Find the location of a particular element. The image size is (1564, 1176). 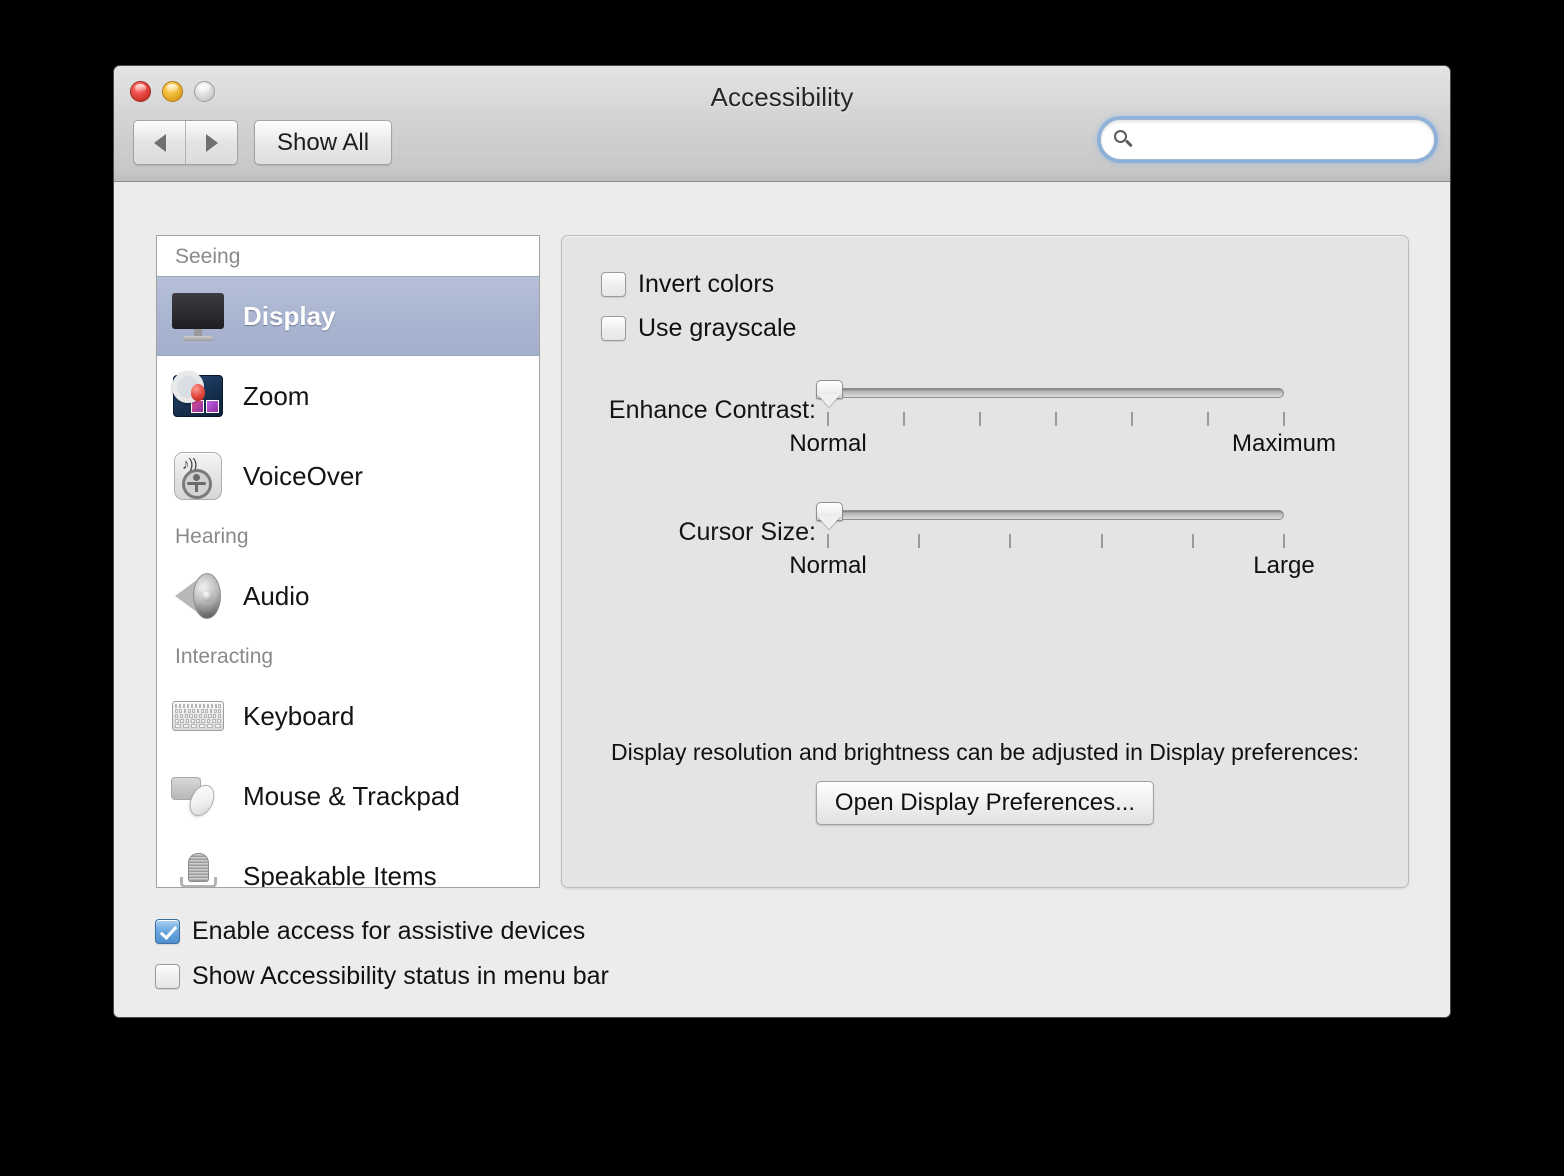

sidebar-item-audio: Audio is located at coordinates (348, 596).